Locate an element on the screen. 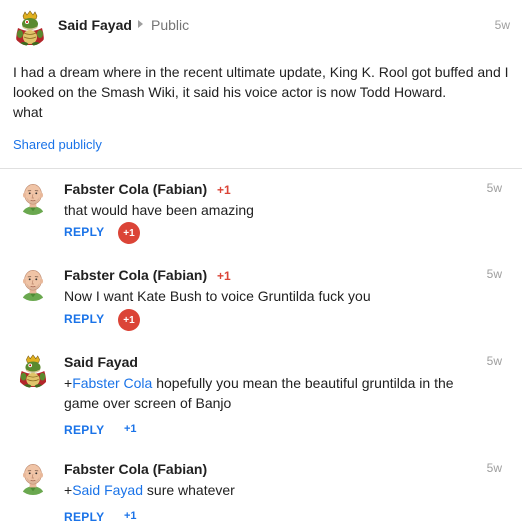 The height and width of the screenshot is (532, 522). post-body-line: what is located at coordinates (28, 112).